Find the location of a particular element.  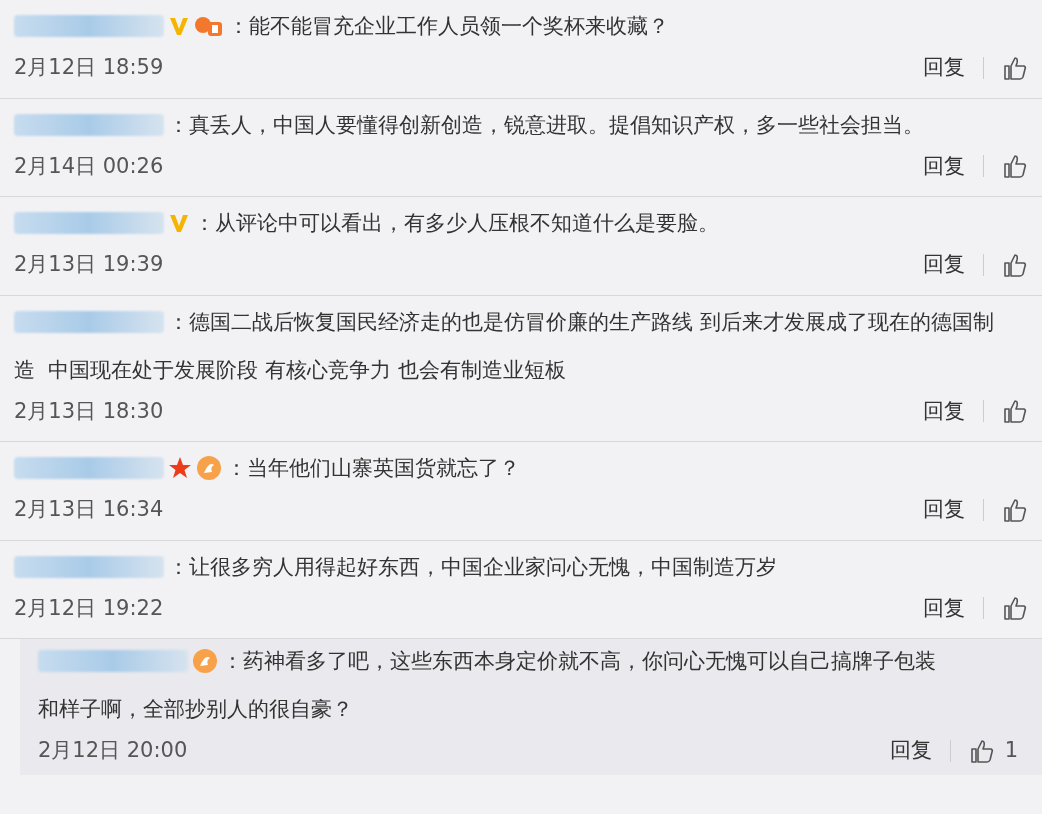

comment-text: 和样子啊，全部抄别人的很自豪？ is located at coordinates (196, 709).